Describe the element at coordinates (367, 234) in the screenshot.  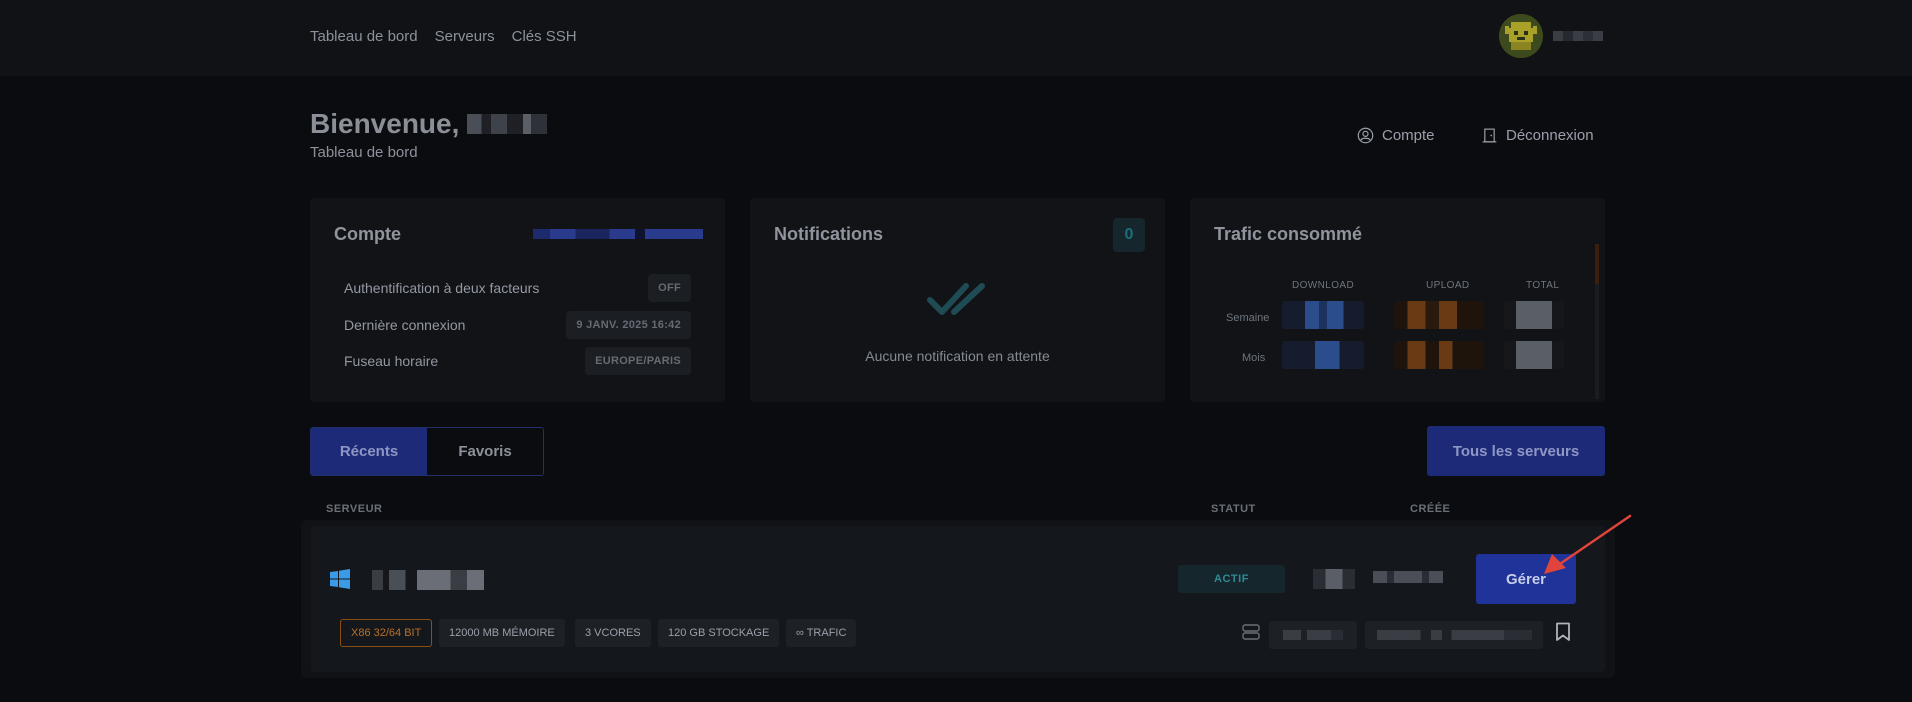
I see `account-card-title: Compte` at that location.